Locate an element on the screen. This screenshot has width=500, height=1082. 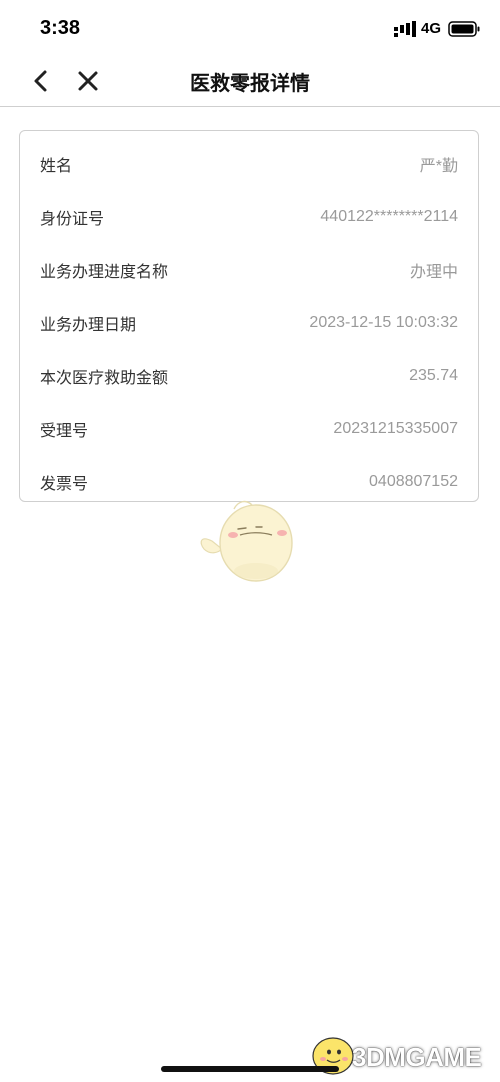
row-value: 20231215335007 is located at coordinates (395, 428).